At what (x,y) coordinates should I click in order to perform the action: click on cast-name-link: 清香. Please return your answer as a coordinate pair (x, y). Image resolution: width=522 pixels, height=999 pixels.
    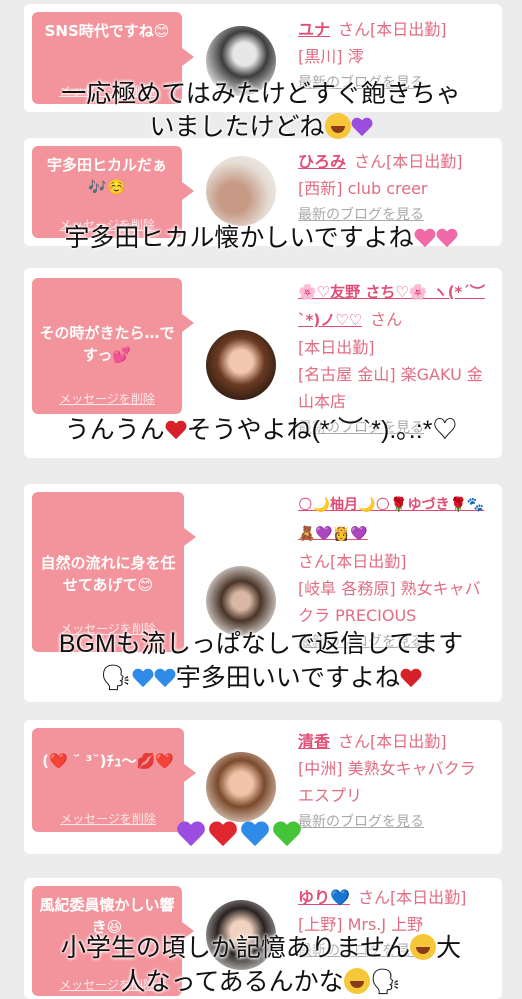
    Looking at the image, I should click on (314, 741).